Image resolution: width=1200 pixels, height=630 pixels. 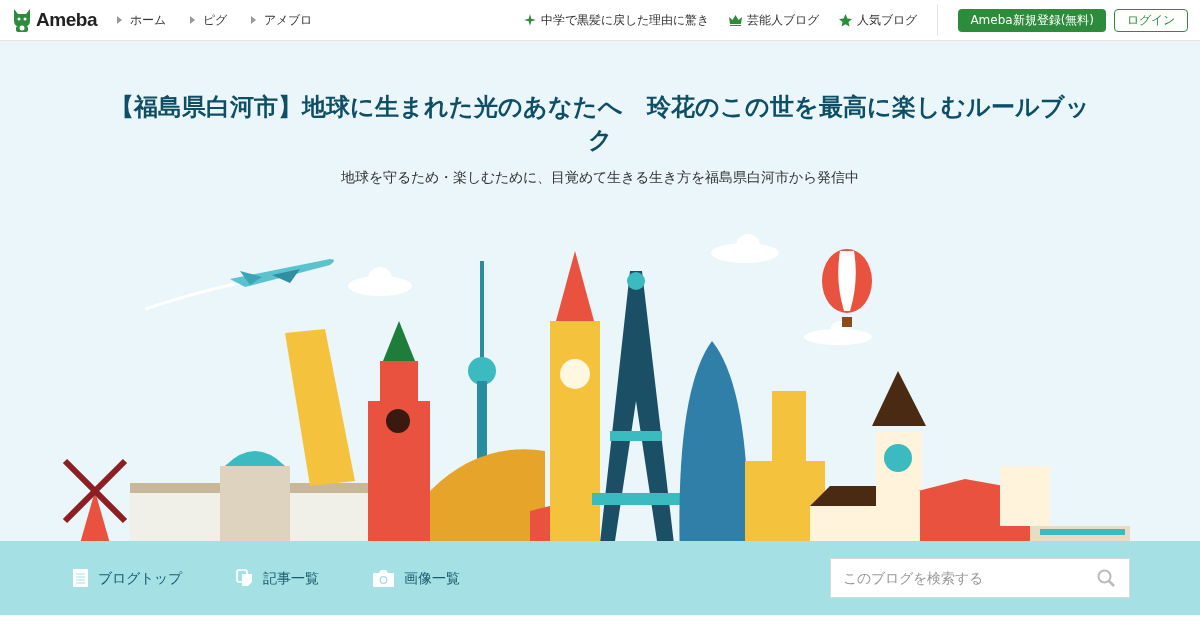 I want to click on blog-title: 【福島県白河市】地球に生まれた光のあなたへ 玲花のこの世を最高に楽しむルールブック, so click(x=600, y=124).